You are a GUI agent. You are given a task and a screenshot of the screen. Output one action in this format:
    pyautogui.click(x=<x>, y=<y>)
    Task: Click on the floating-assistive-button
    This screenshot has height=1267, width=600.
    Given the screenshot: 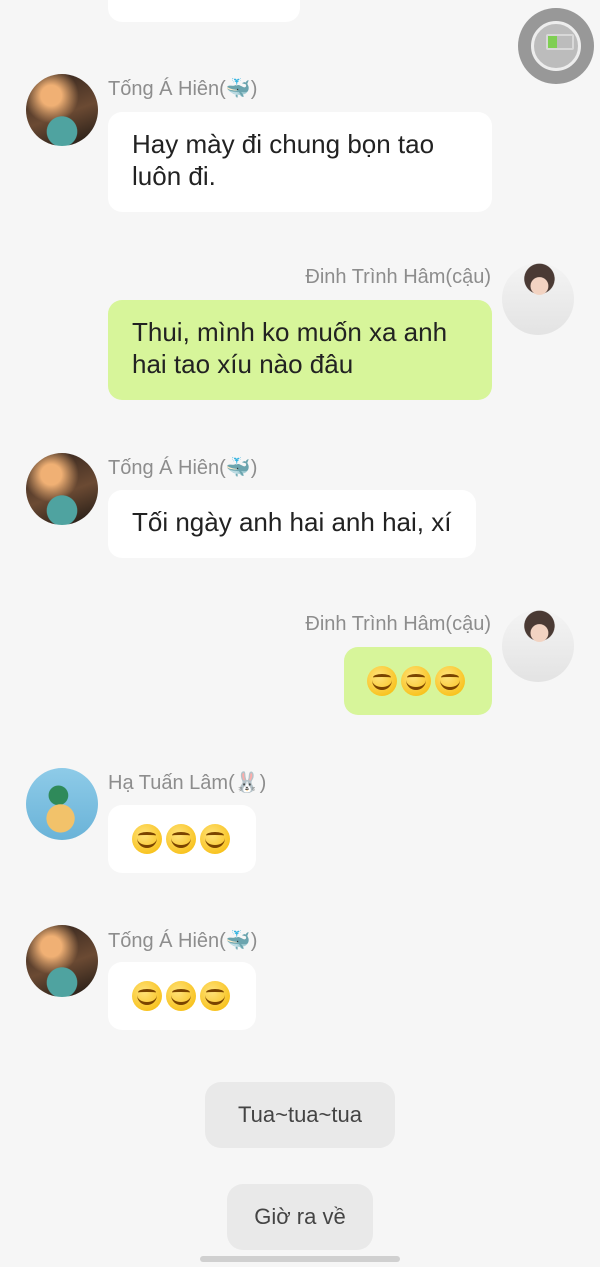 What is the action you would take?
    pyautogui.click(x=556, y=46)
    